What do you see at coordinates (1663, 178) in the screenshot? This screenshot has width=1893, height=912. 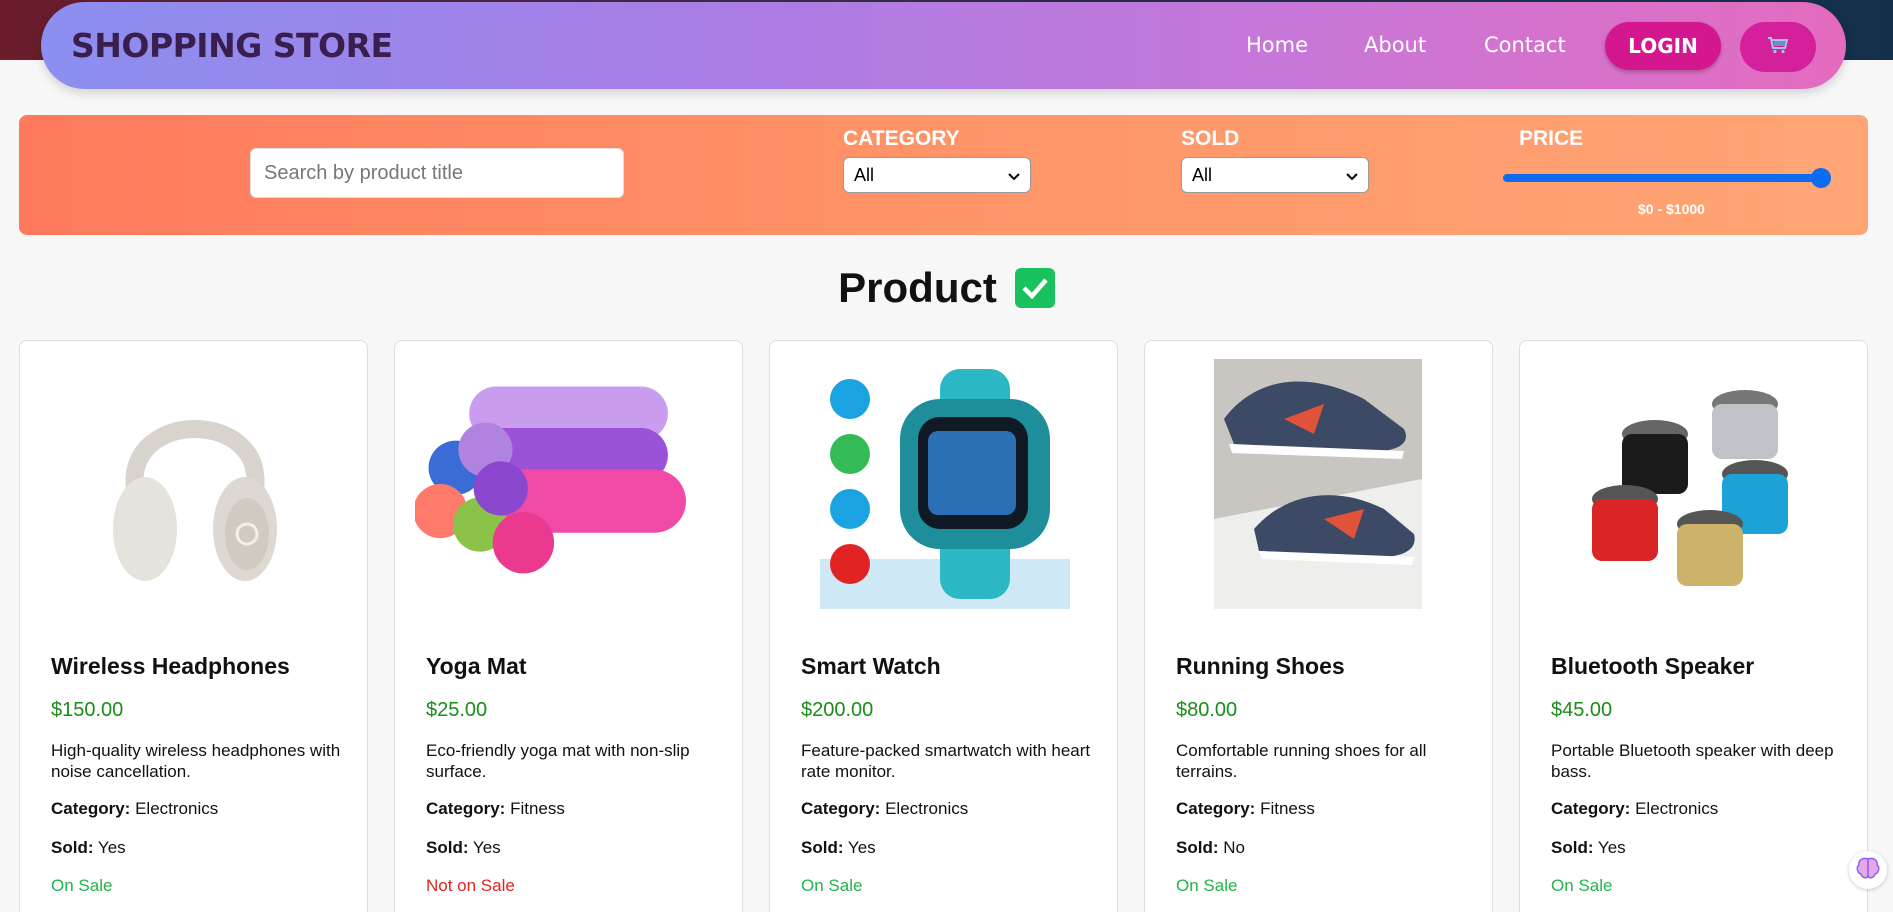 I see `price-slider-track` at bounding box center [1663, 178].